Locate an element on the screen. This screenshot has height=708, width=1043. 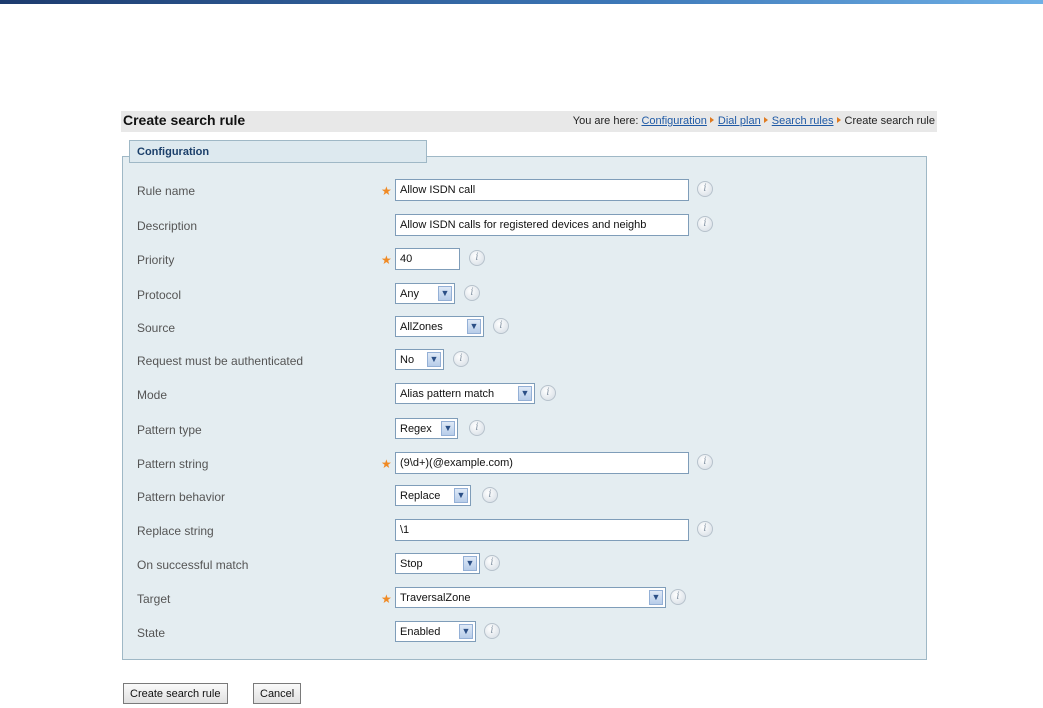
row-mode: Mode Alias pattern match ▼ i is located at coordinates (524, 395).